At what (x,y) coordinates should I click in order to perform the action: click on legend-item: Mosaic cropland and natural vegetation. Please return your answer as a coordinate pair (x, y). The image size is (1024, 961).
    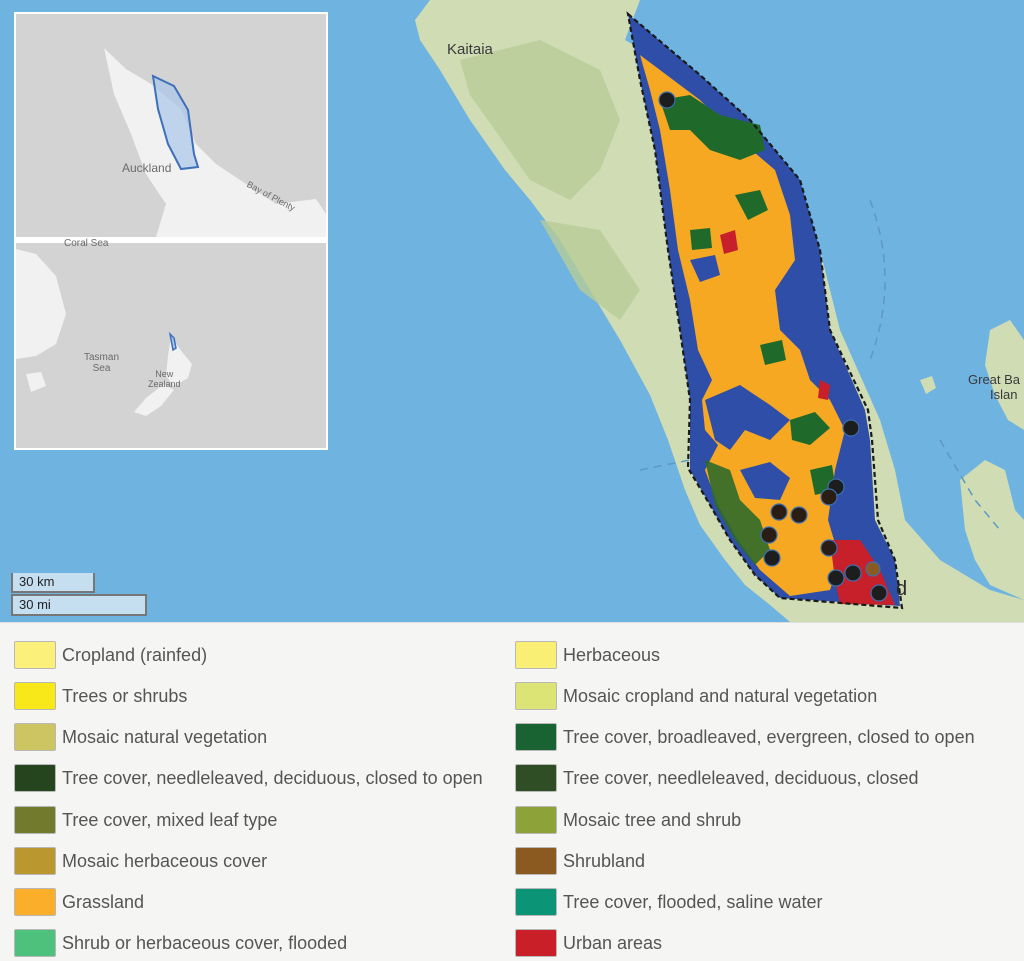
    Looking at the image, I should click on (696, 696).